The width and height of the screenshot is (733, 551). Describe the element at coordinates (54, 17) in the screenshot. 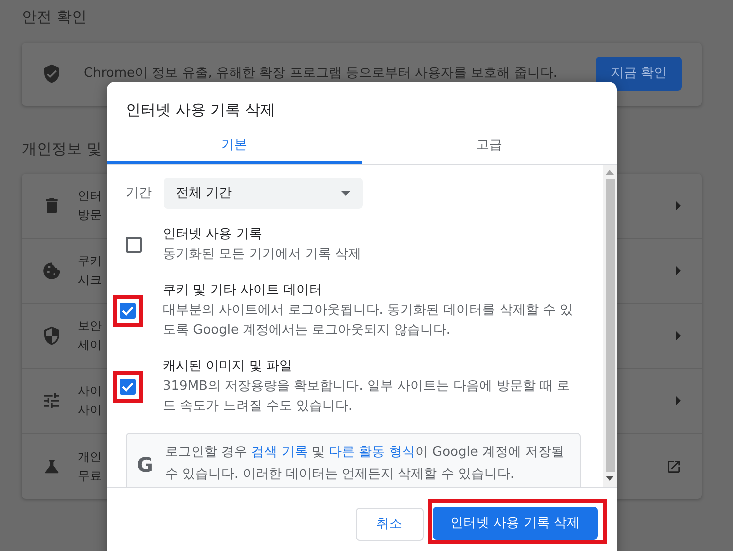

I see `section-heading: 안전 확인` at that location.